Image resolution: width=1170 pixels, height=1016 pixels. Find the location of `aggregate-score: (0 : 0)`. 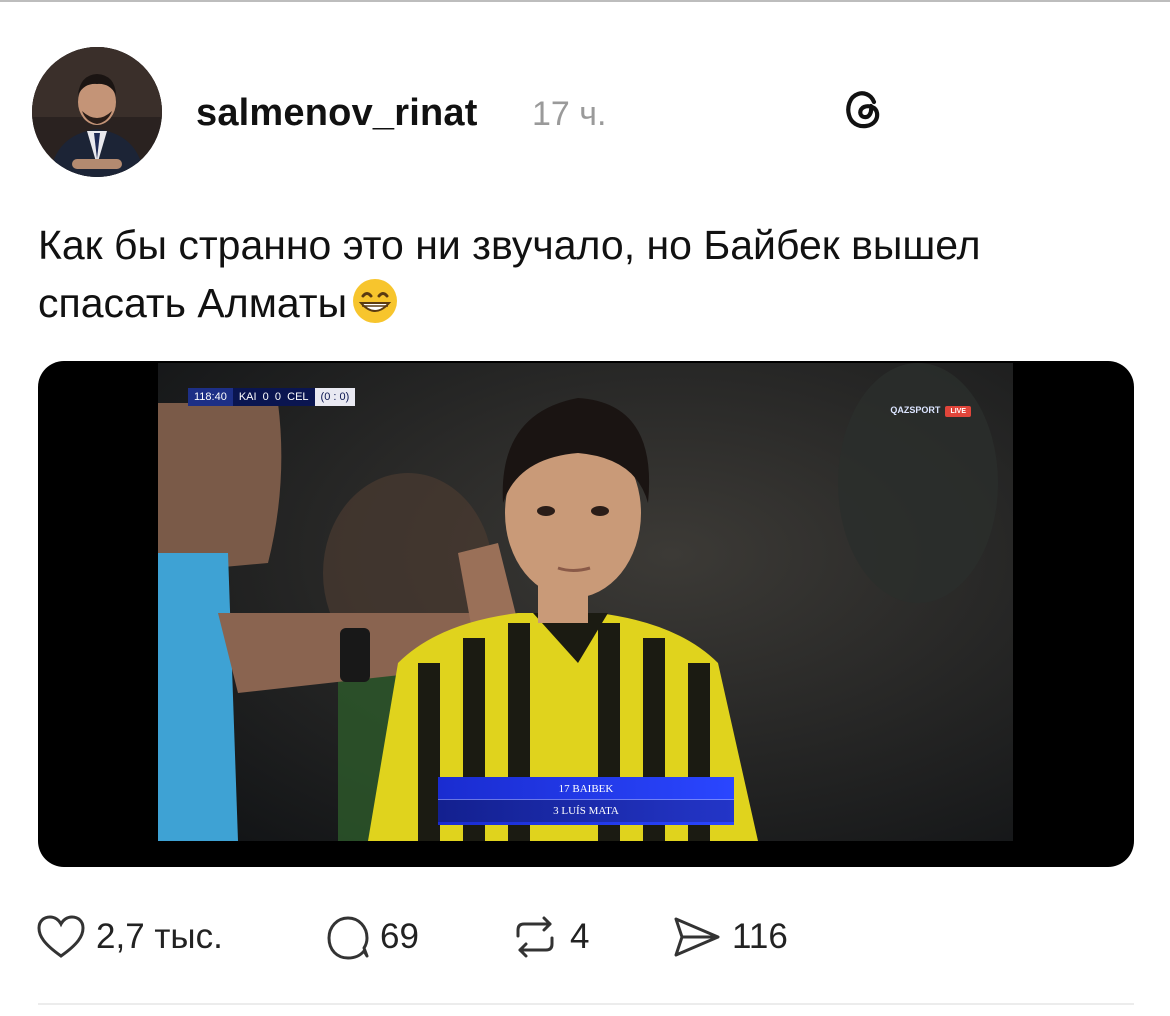

aggregate-score: (0 : 0) is located at coordinates (335, 397).